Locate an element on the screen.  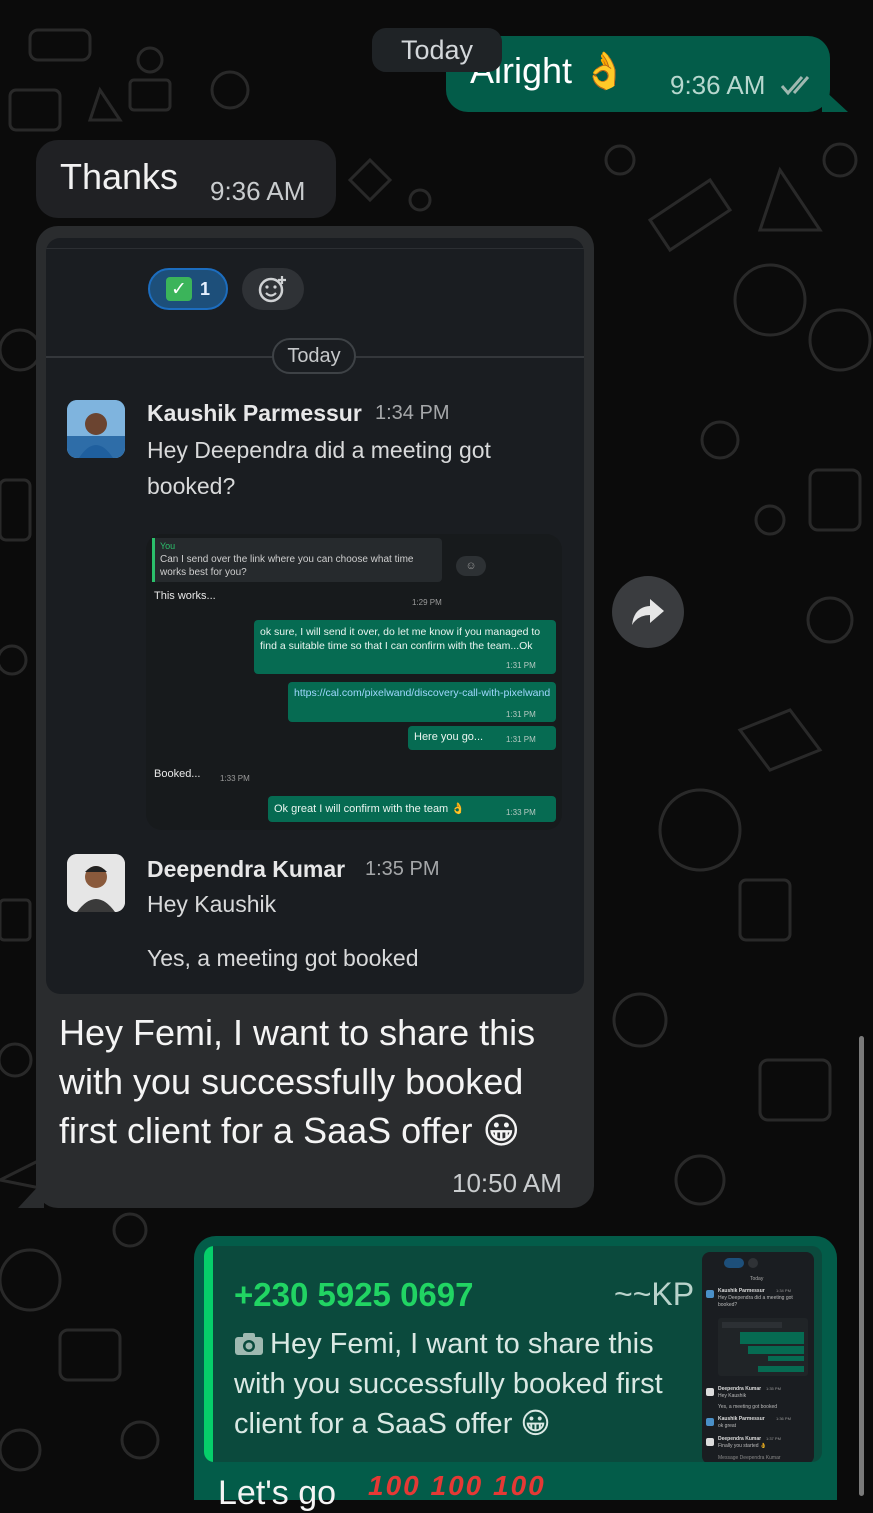
camera-icon is located at coordinates (249, 1344).